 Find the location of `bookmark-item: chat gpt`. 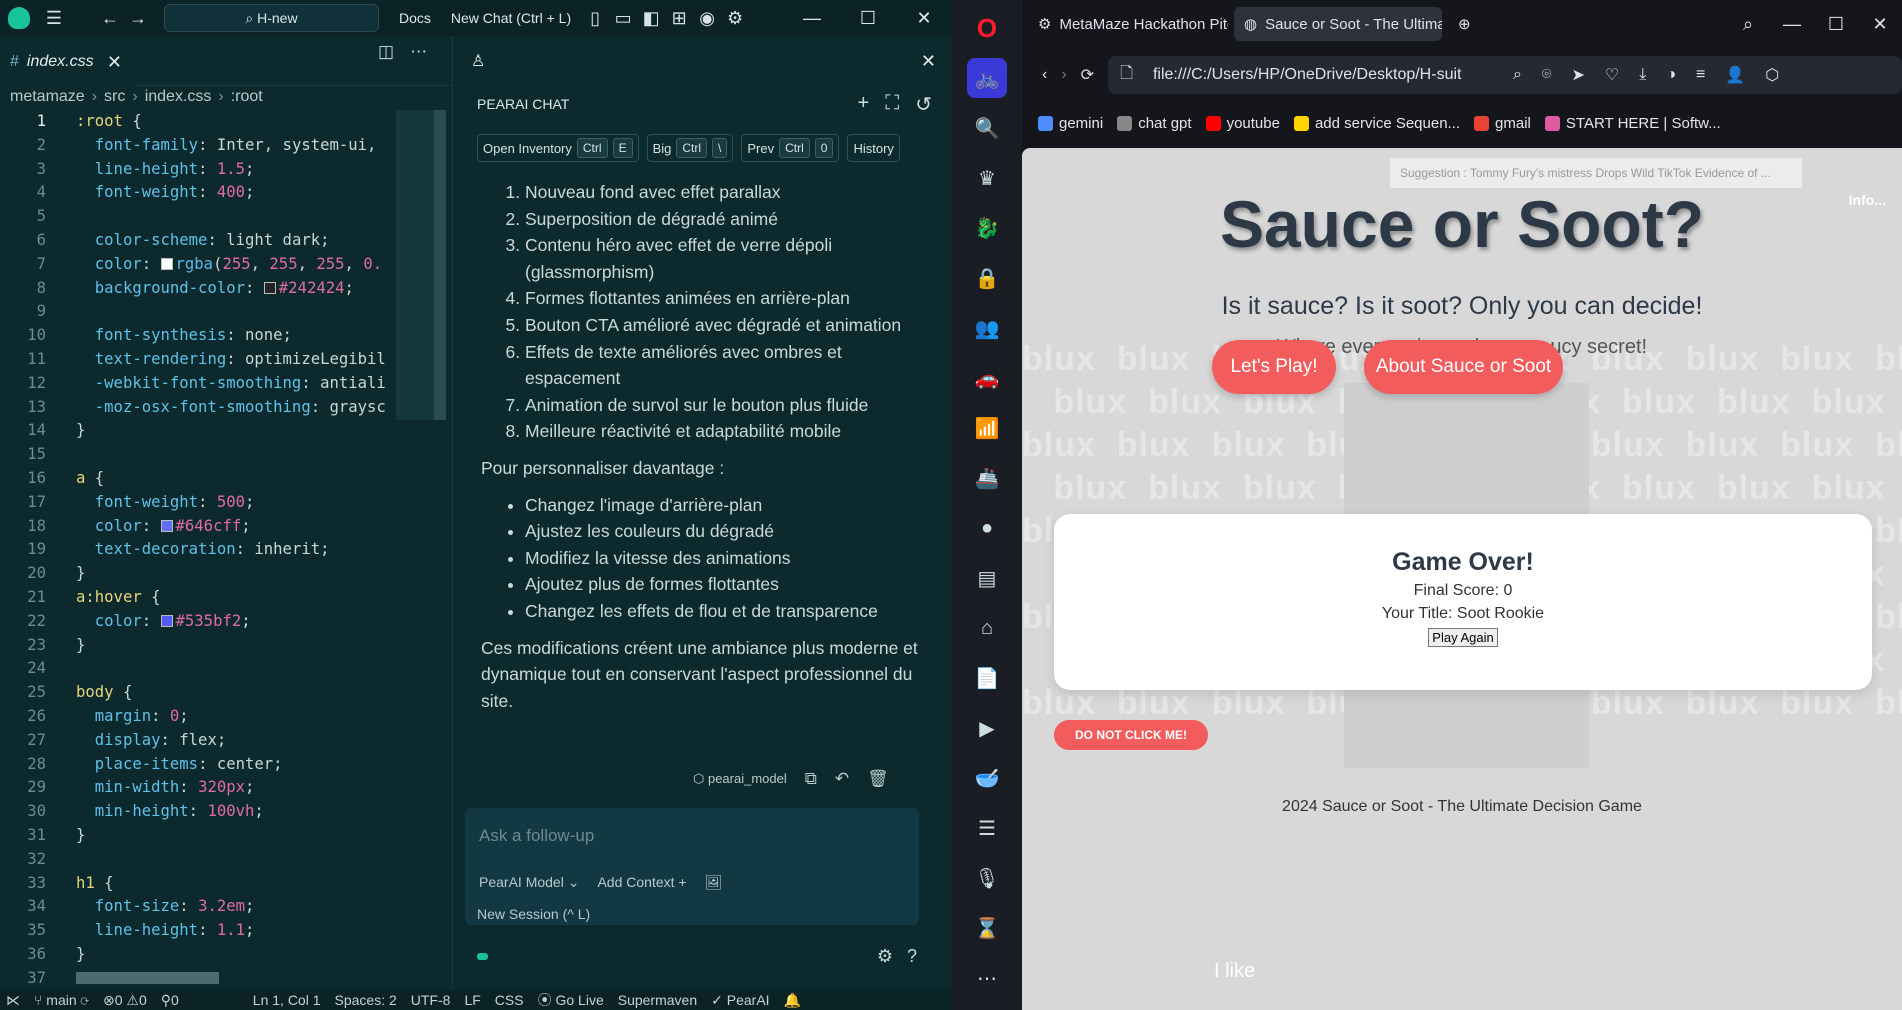

bookmark-item: chat gpt is located at coordinates (1154, 123).